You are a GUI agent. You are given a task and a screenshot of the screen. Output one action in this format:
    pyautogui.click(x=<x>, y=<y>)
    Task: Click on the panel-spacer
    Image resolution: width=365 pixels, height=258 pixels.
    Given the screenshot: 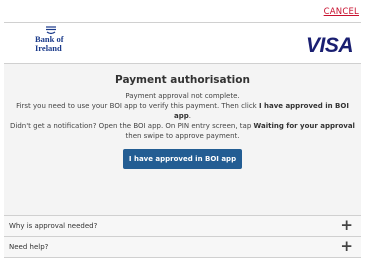 What is the action you would take?
    pyautogui.click(x=182, y=198)
    